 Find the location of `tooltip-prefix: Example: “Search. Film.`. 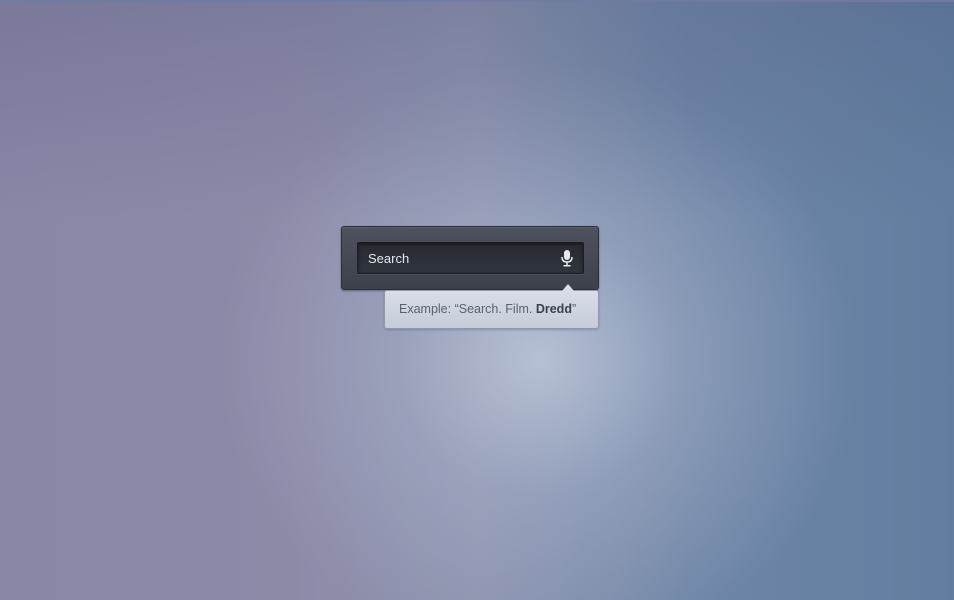

tooltip-prefix: Example: “Search. Film. is located at coordinates (467, 309).